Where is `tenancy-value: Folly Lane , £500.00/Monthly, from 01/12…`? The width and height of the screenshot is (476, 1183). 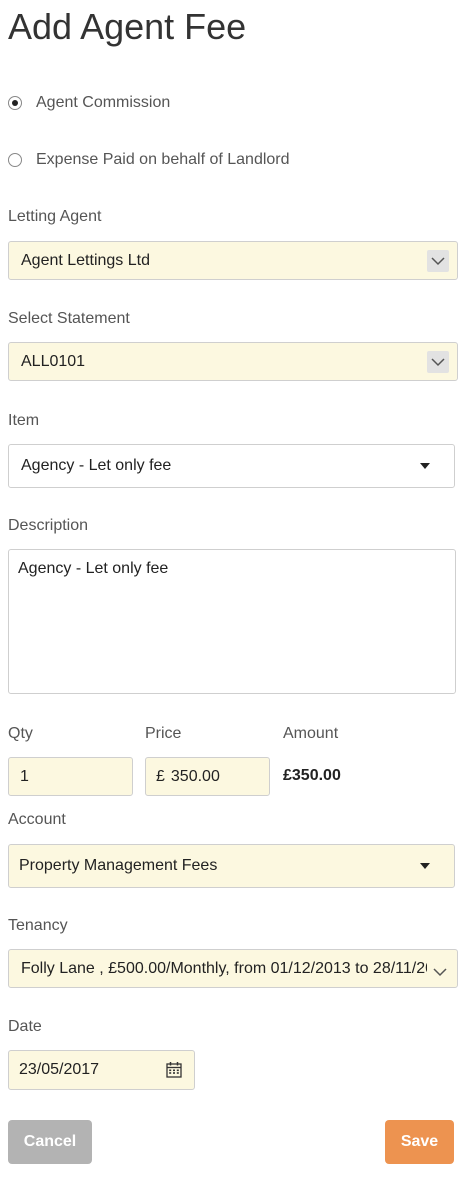
tenancy-value: Folly Lane , £500.00/Monthly, from 01/12… is located at coordinates (224, 968).